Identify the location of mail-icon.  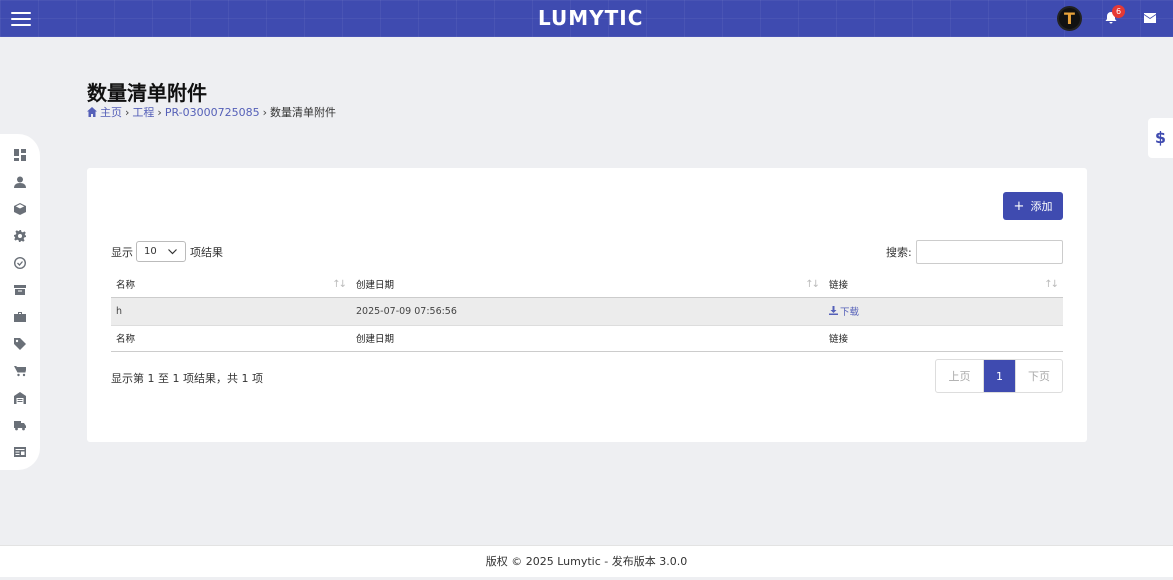
(1150, 18).